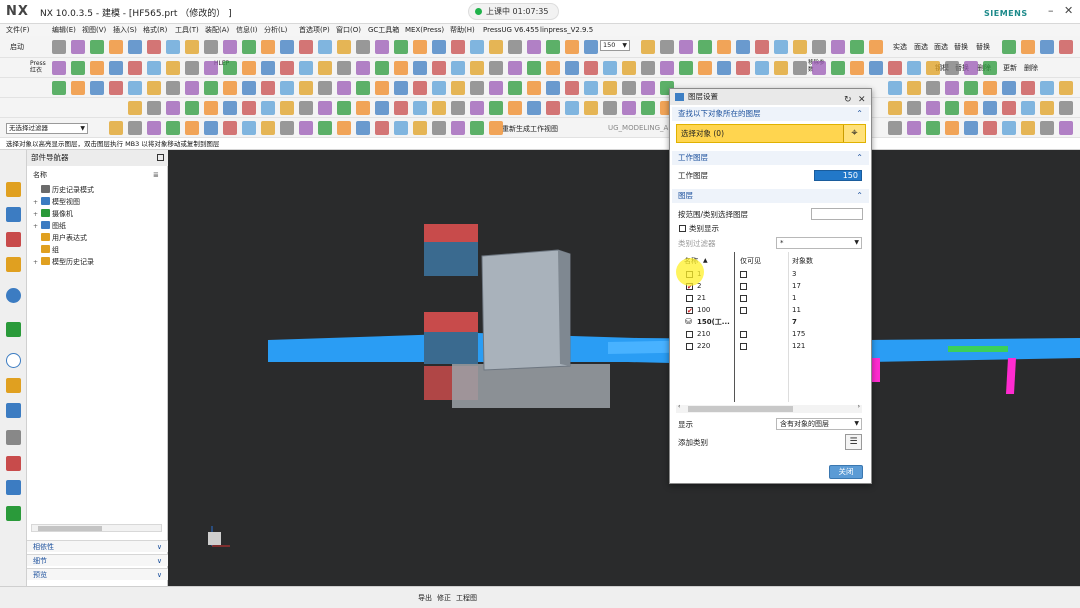  I want to click on layer-row: ⛁ 150(工... 7, so click(769, 322).